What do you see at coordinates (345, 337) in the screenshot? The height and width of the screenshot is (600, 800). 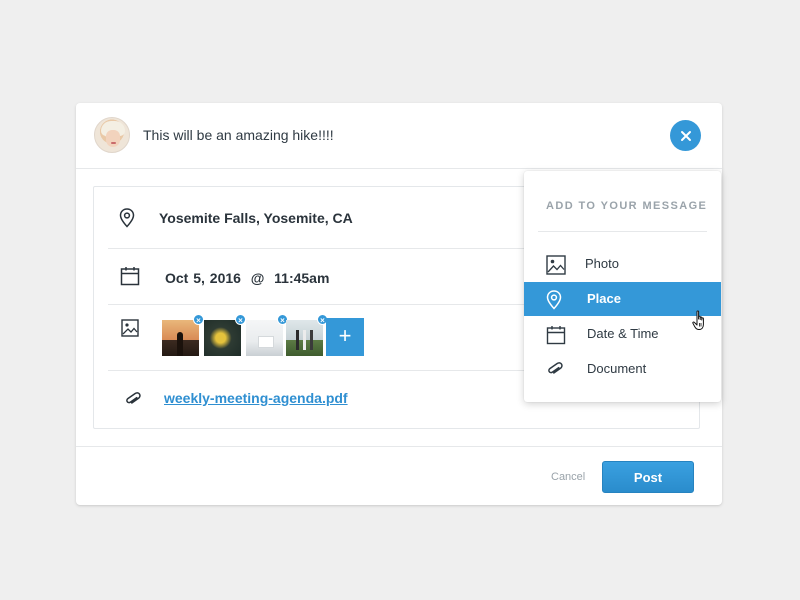 I see `add-photo-button: +` at bounding box center [345, 337].